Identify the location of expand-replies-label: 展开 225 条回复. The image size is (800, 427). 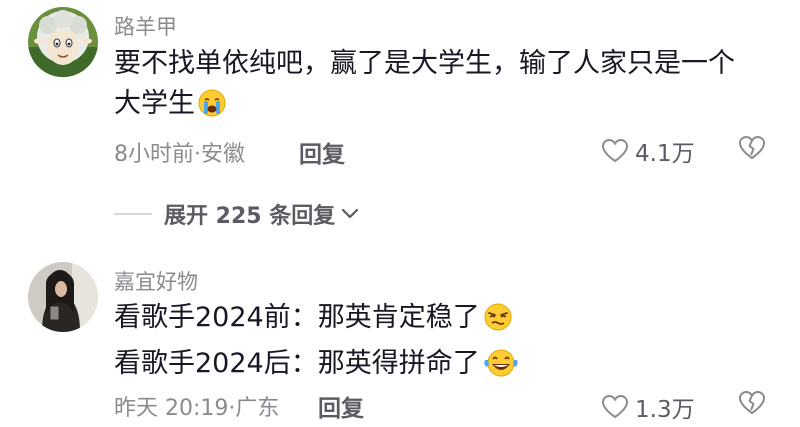
(250, 216).